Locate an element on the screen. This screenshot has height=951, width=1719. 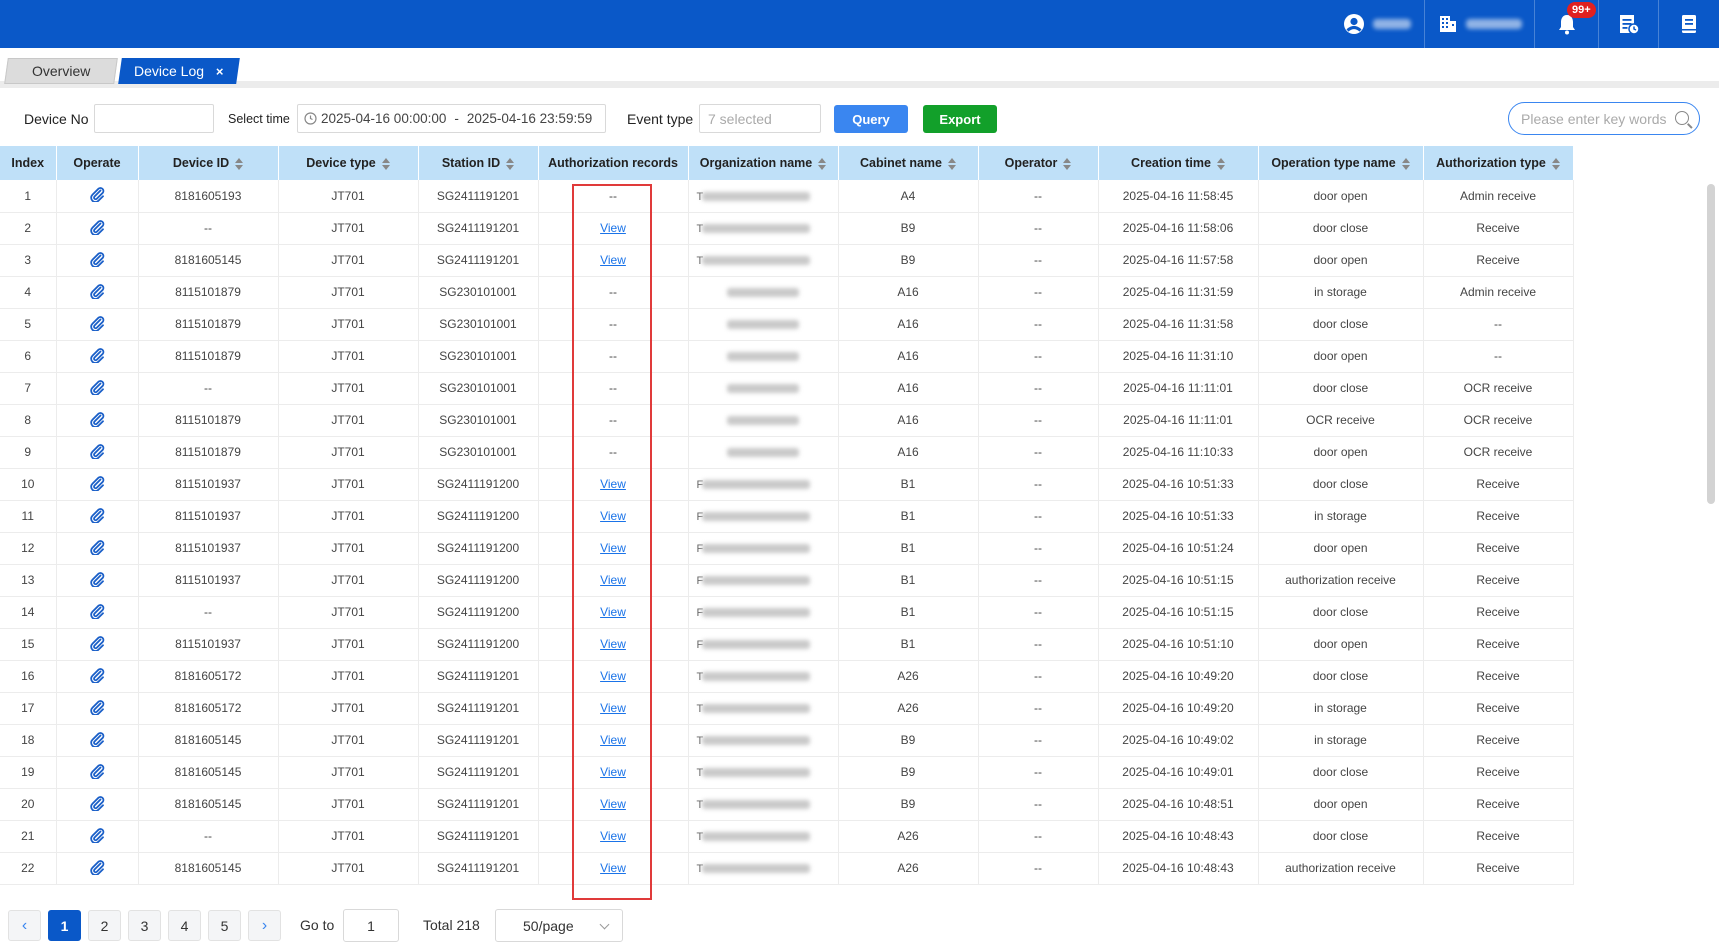
page-button-2: 2 is located at coordinates (104, 925).